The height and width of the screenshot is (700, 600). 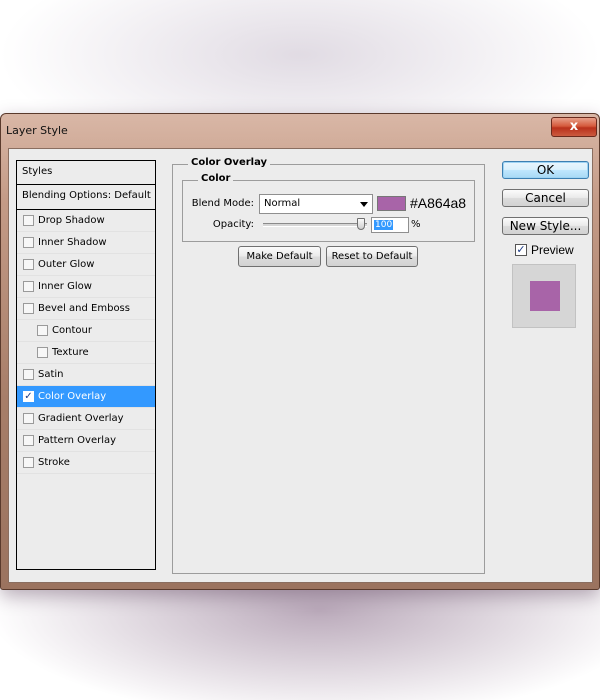 What do you see at coordinates (416, 224) in the screenshot?
I see `opacity-unit: %` at bounding box center [416, 224].